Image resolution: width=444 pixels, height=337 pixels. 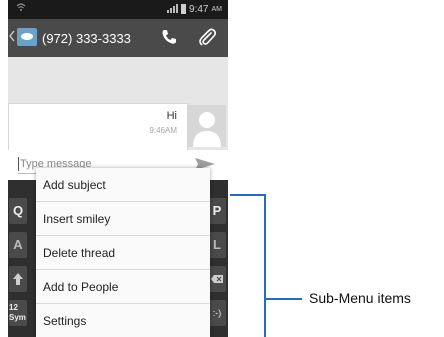 I want to click on key-l: L, so click(x=217, y=245).